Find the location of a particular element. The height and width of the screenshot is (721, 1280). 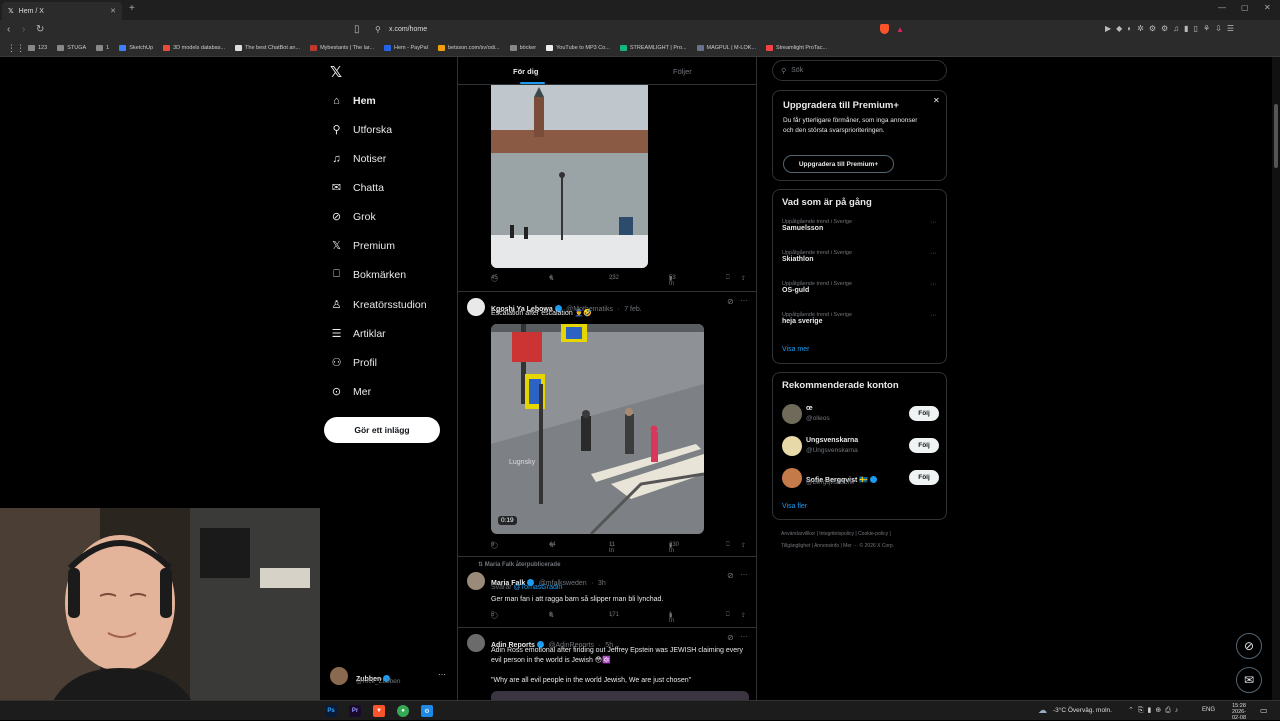

brave-rewards-icon: ▲ is located at coordinates (900, 29).